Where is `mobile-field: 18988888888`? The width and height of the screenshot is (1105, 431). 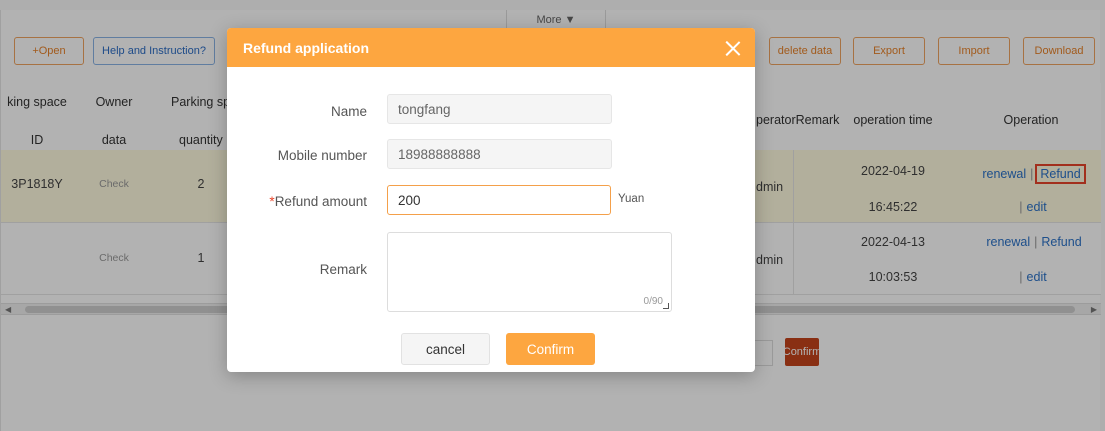 mobile-field: 18988888888 is located at coordinates (499, 154).